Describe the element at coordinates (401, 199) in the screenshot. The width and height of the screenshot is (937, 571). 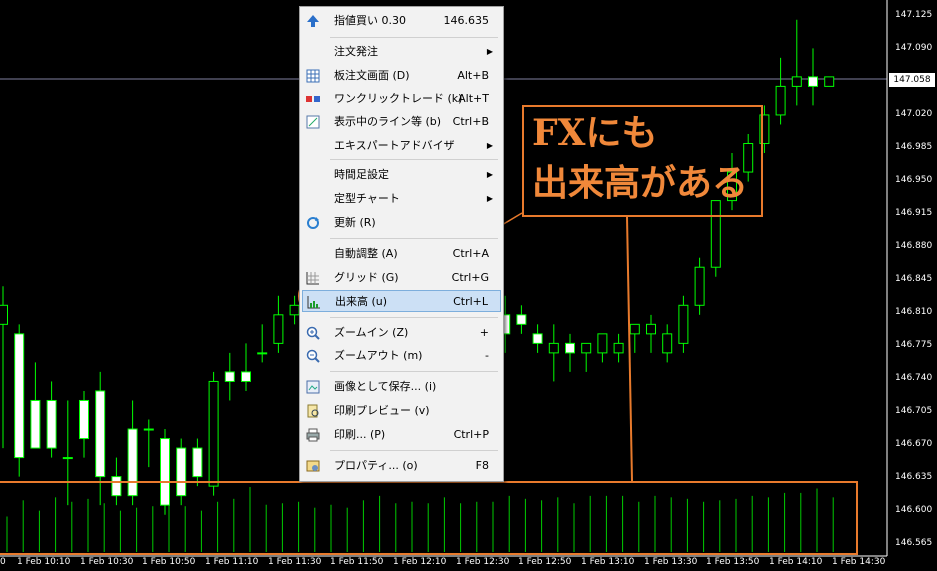
I see `menu-item-8: 定型チャート ▶` at that location.